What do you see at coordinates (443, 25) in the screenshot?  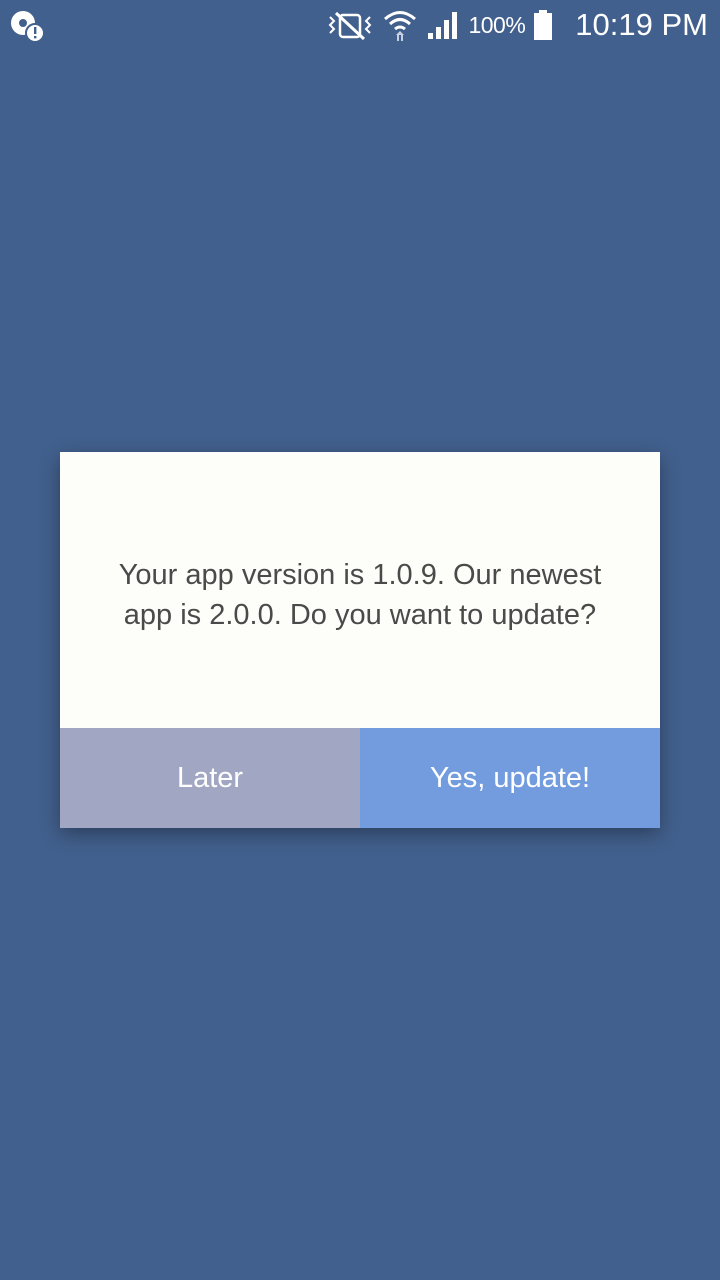 I see `signal-icon` at bounding box center [443, 25].